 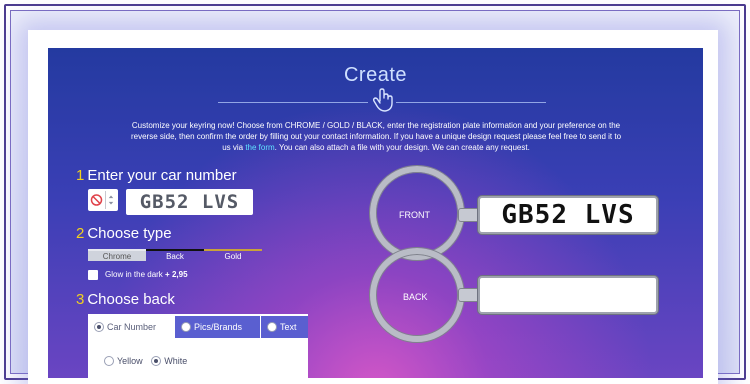 What do you see at coordinates (96, 200) in the screenshot?
I see `no-symbol-icon` at bounding box center [96, 200].